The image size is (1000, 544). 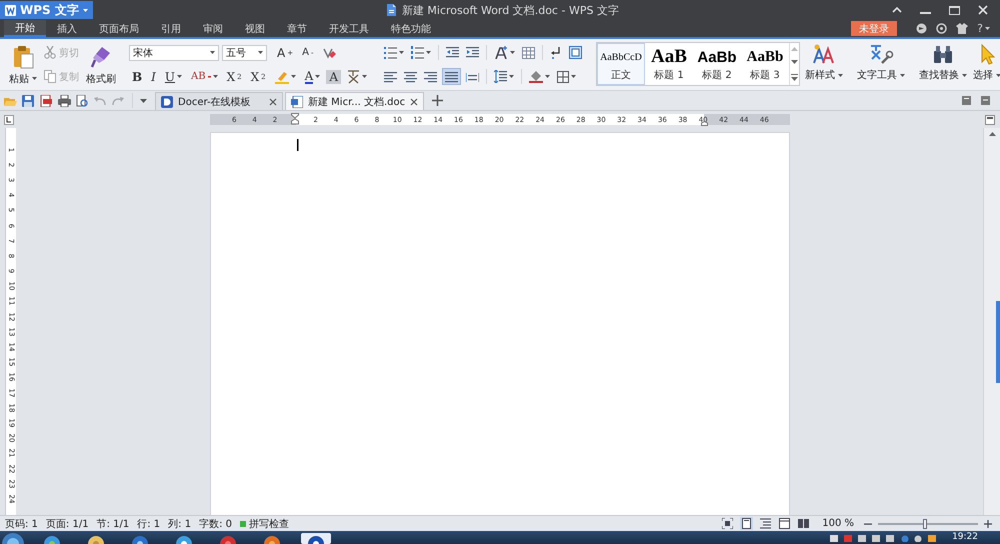 I want to click on menu-tab: 插入, so click(x=67, y=28).